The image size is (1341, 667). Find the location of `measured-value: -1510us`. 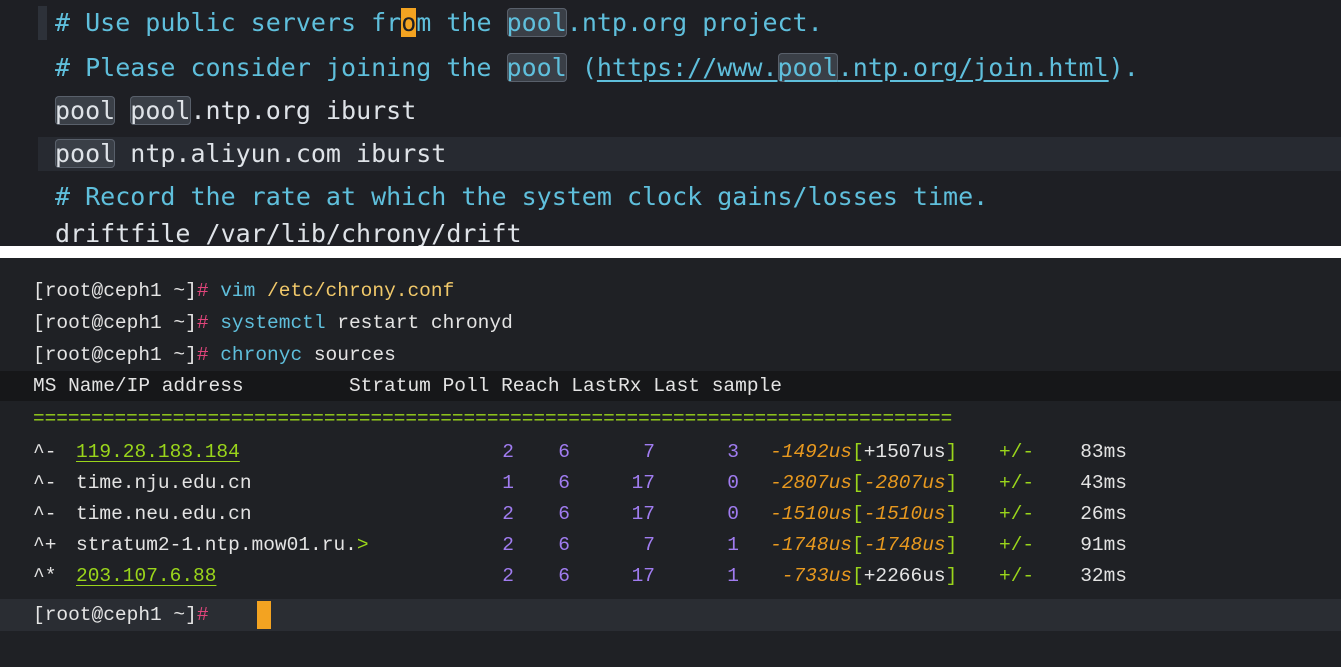

measured-value: -1510us is located at coordinates (904, 514).